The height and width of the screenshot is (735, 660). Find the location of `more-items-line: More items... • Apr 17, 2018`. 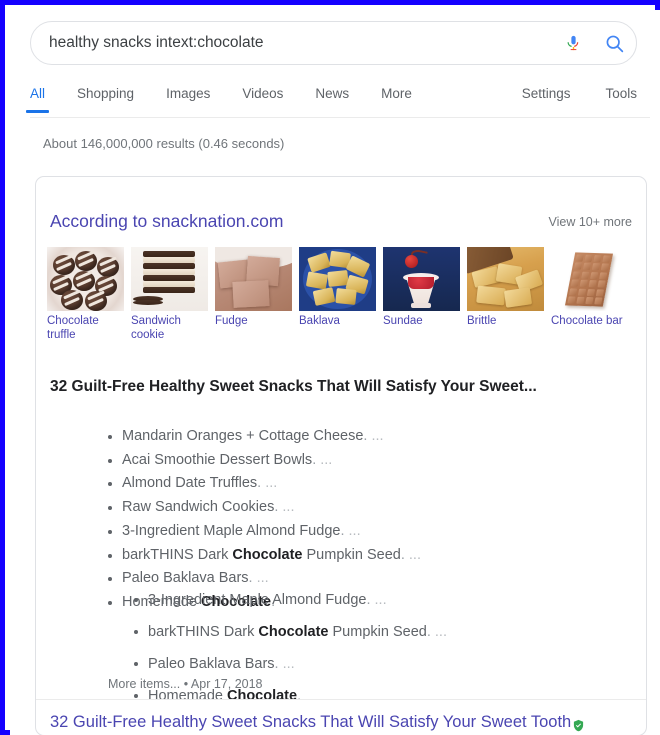

more-items-line: More items... • Apr 17, 2018 is located at coordinates (185, 684).